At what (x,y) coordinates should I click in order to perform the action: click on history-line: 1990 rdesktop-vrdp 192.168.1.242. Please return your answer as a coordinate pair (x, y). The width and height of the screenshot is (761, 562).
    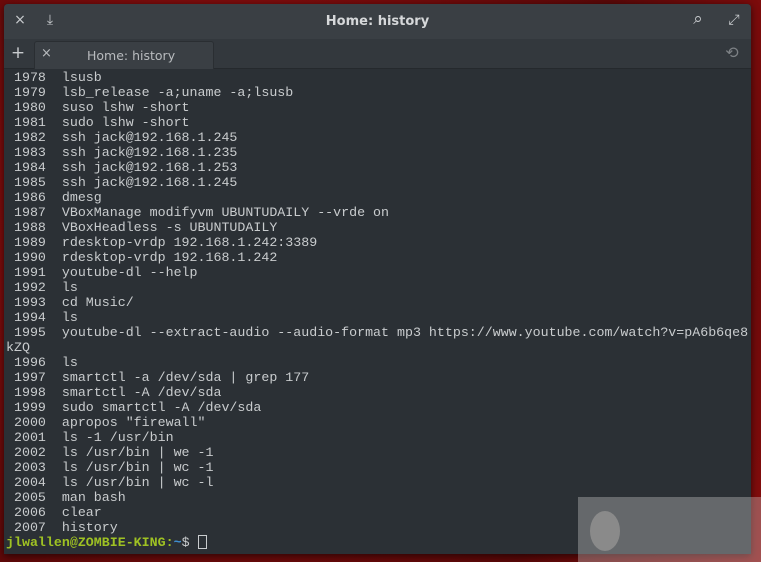
    Looking at the image, I should click on (142, 257).